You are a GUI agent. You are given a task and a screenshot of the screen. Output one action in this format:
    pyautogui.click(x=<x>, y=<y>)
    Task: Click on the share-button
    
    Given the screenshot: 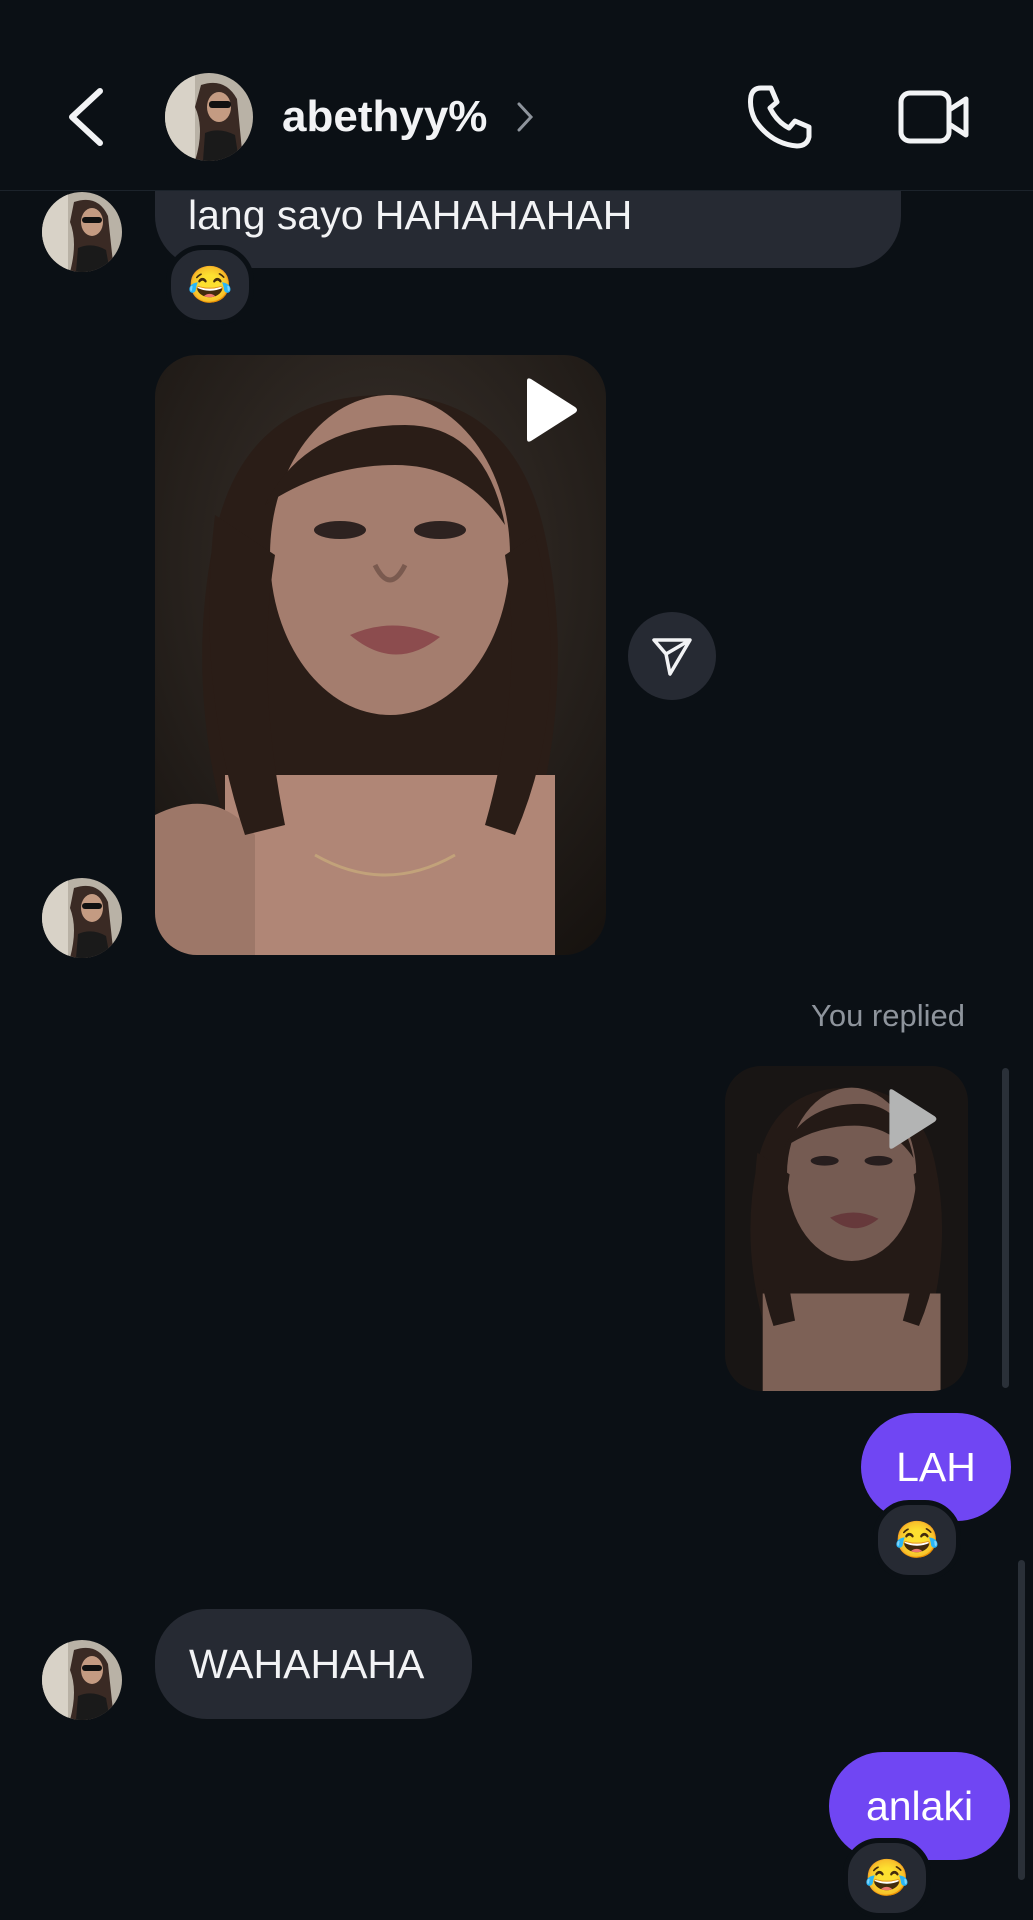 What is the action you would take?
    pyautogui.click(x=672, y=656)
    